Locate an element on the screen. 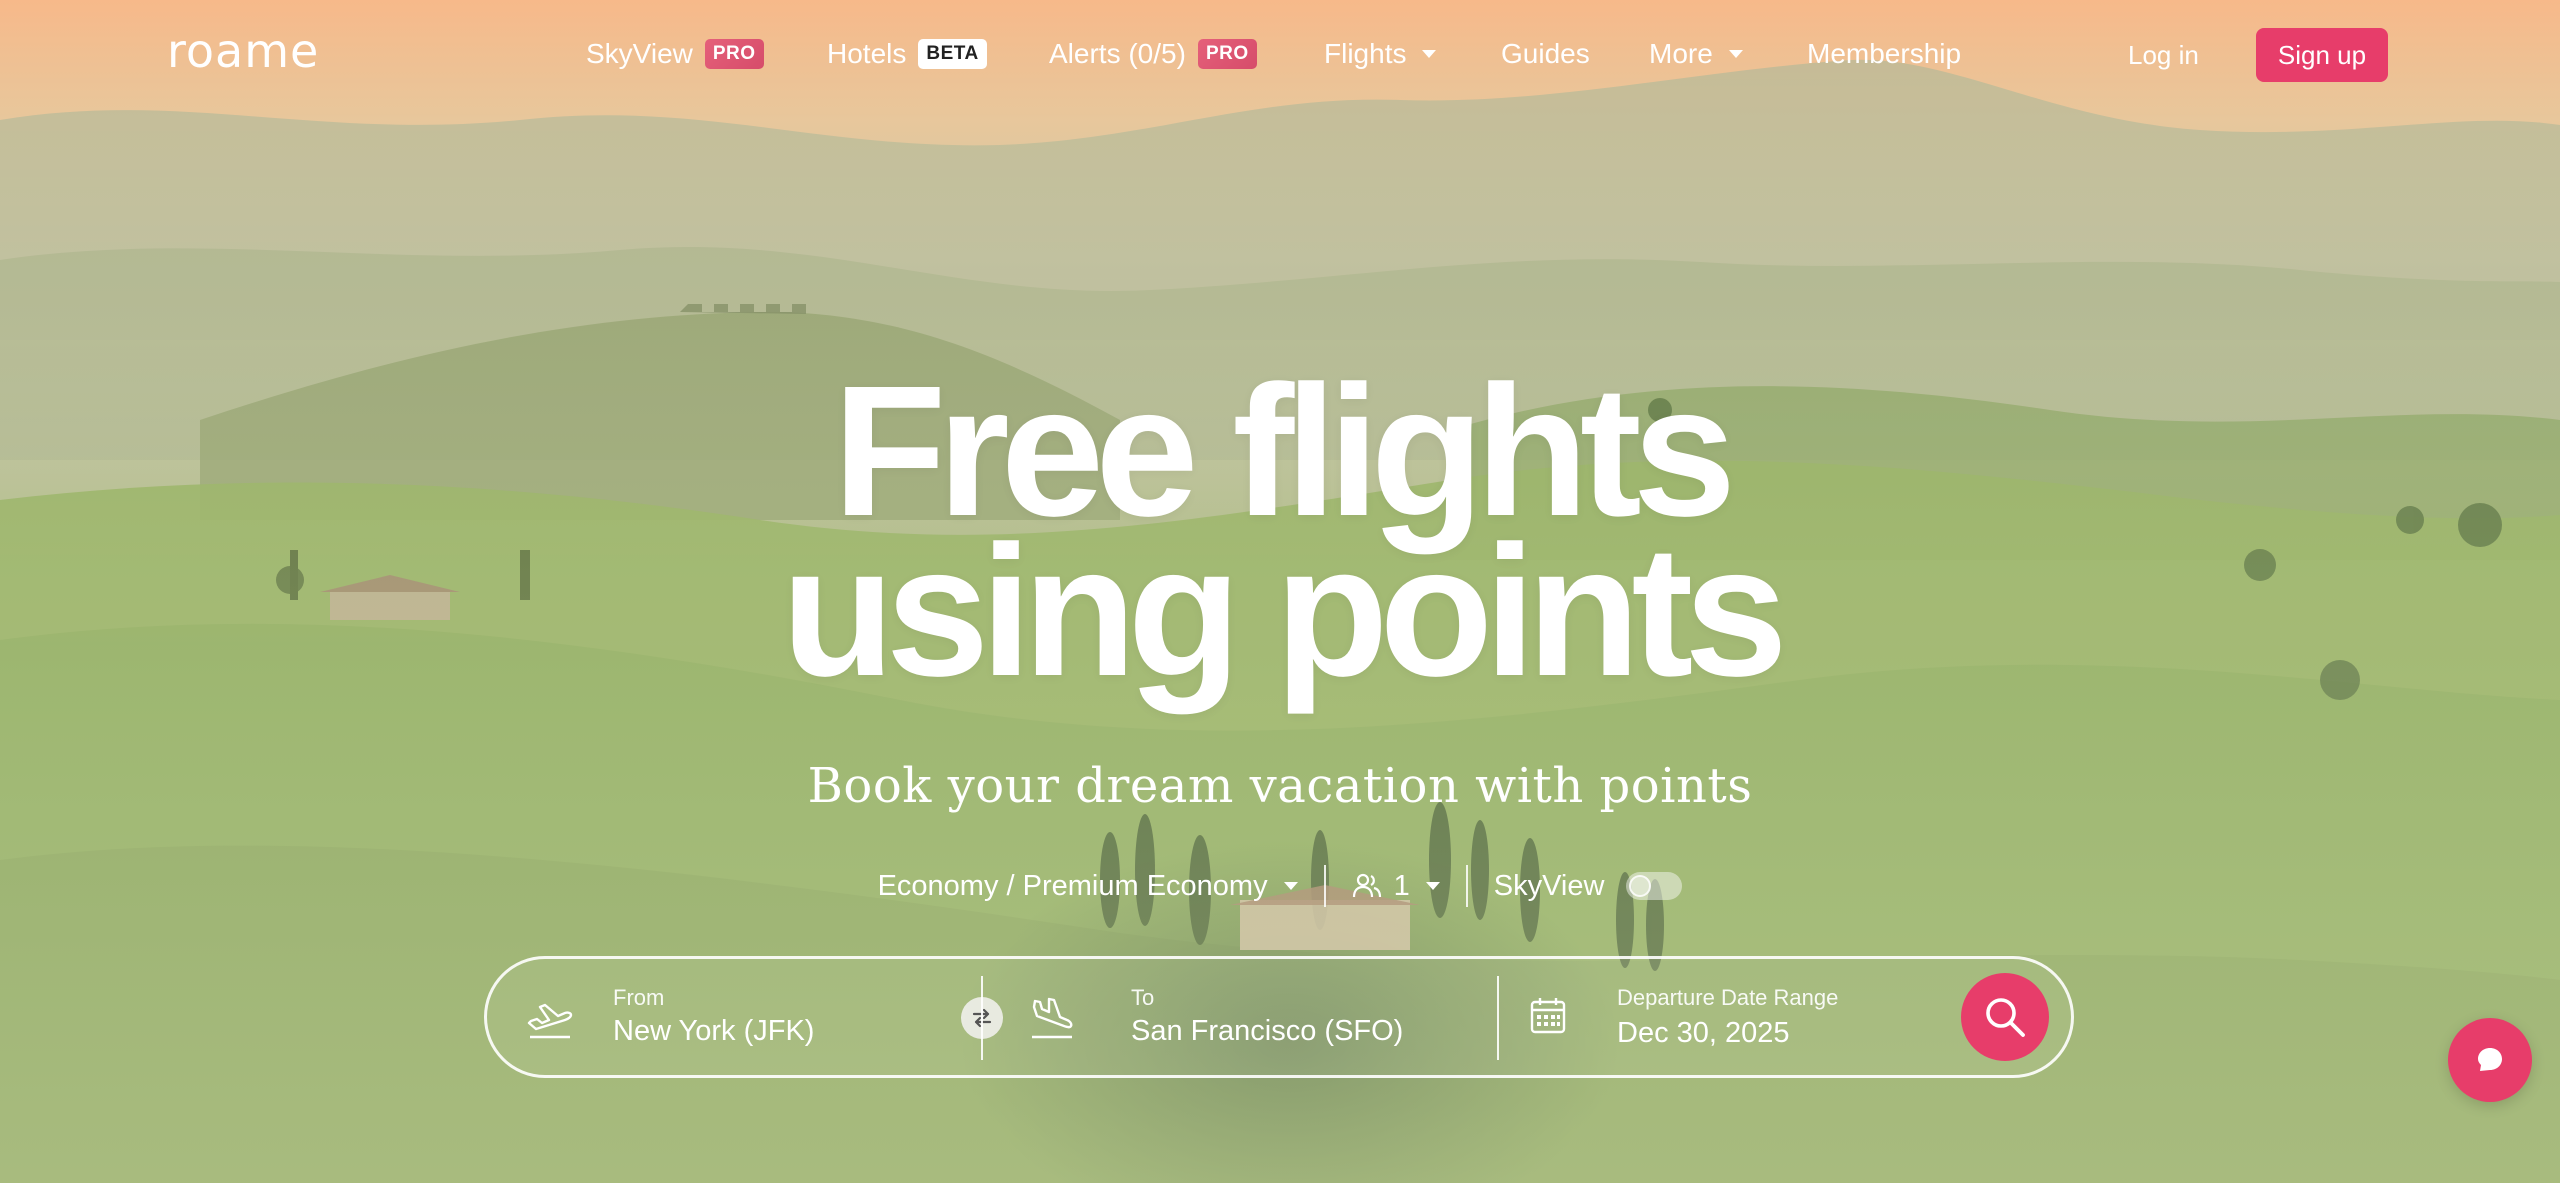 The height and width of the screenshot is (1183, 2560). nav-guides-label: Guides is located at coordinates (1545, 53).